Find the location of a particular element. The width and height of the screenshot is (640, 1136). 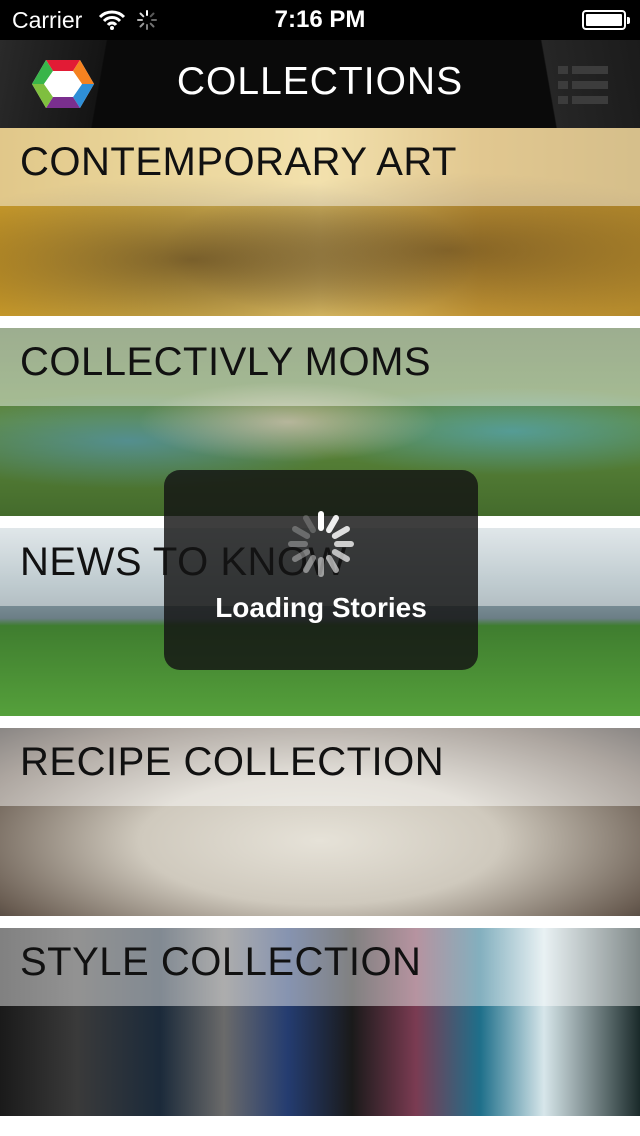

collection-label: STYLE COLLECTION is located at coordinates (221, 962).